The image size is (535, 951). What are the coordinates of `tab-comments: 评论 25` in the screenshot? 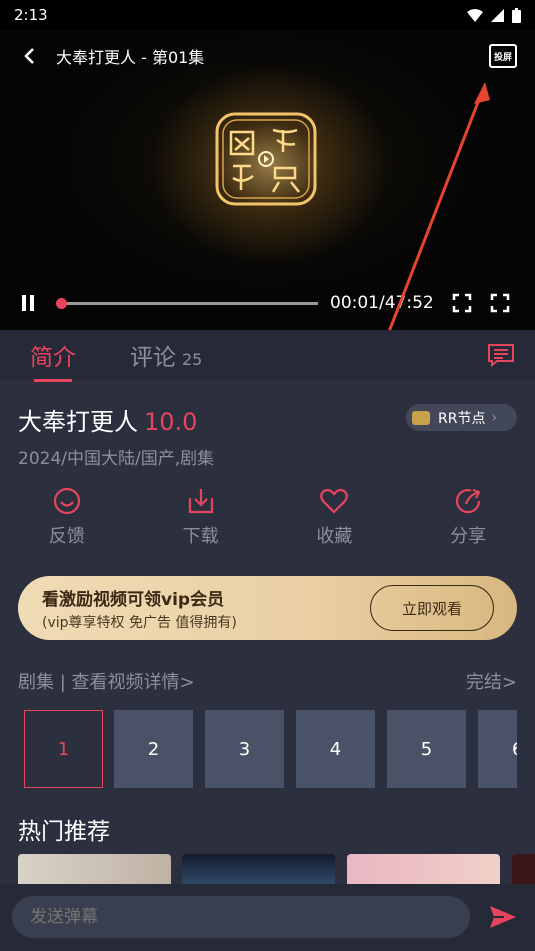 It's located at (166, 355).